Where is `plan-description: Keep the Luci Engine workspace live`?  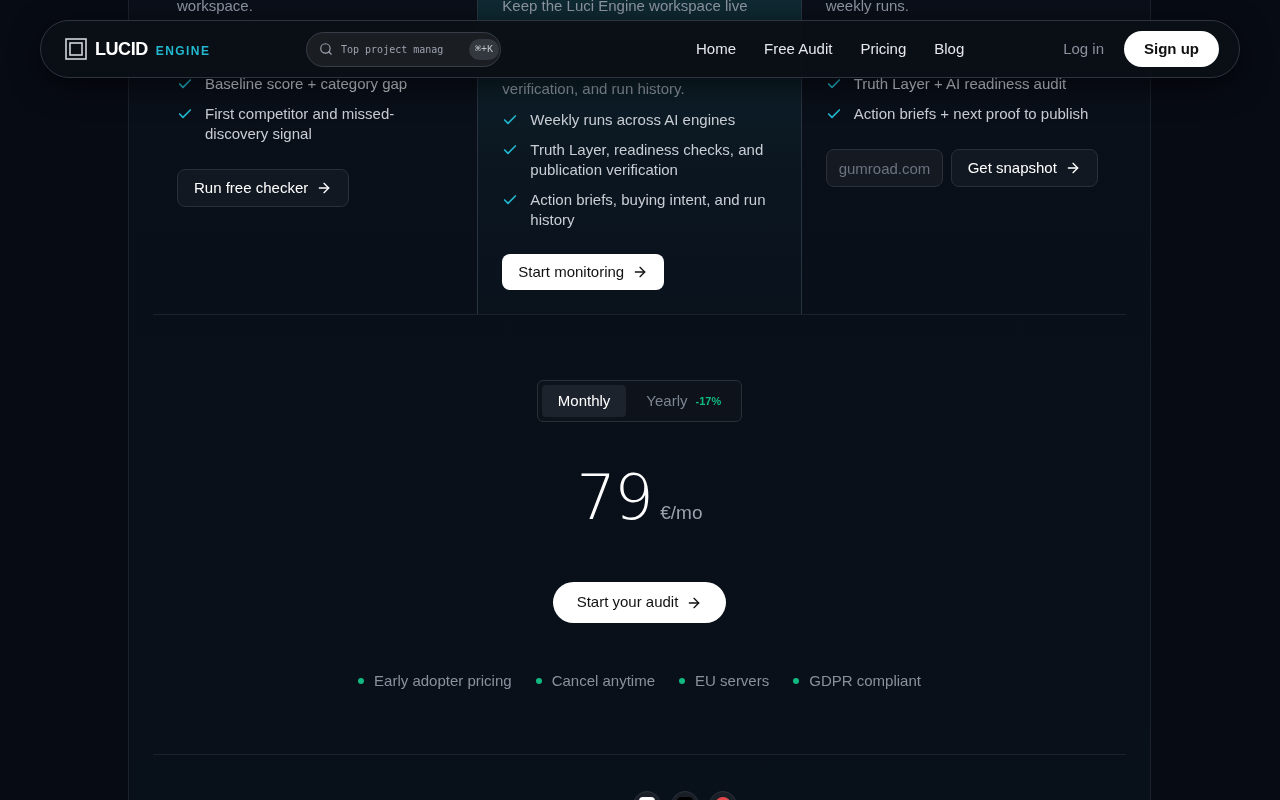
plan-description: Keep the Luci Engine workspace live is located at coordinates (625, 8).